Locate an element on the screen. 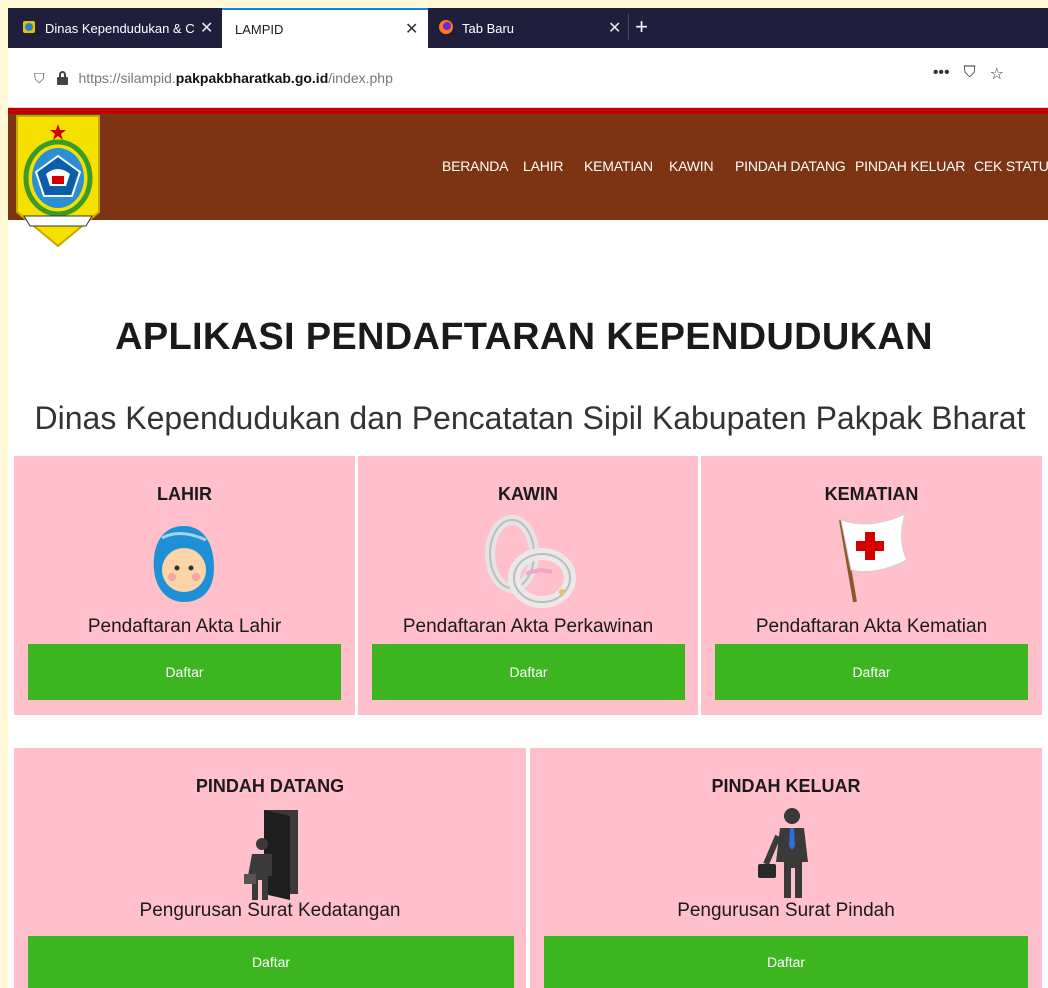 The height and width of the screenshot is (988, 1048). nav-beranda: BERANDA is located at coordinates (475, 166).